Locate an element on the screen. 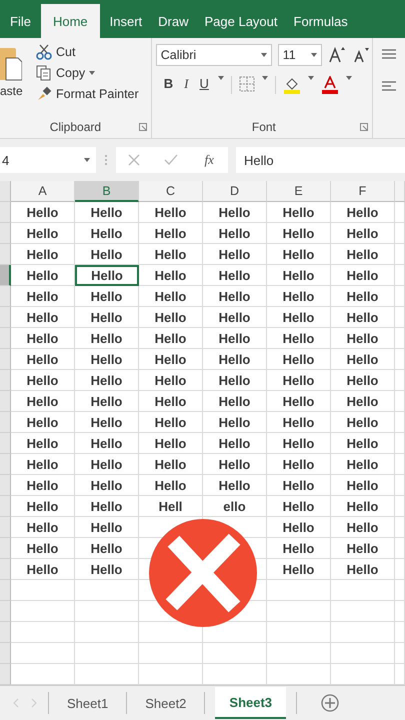  cut-button: Cut is located at coordinates (66, 52).